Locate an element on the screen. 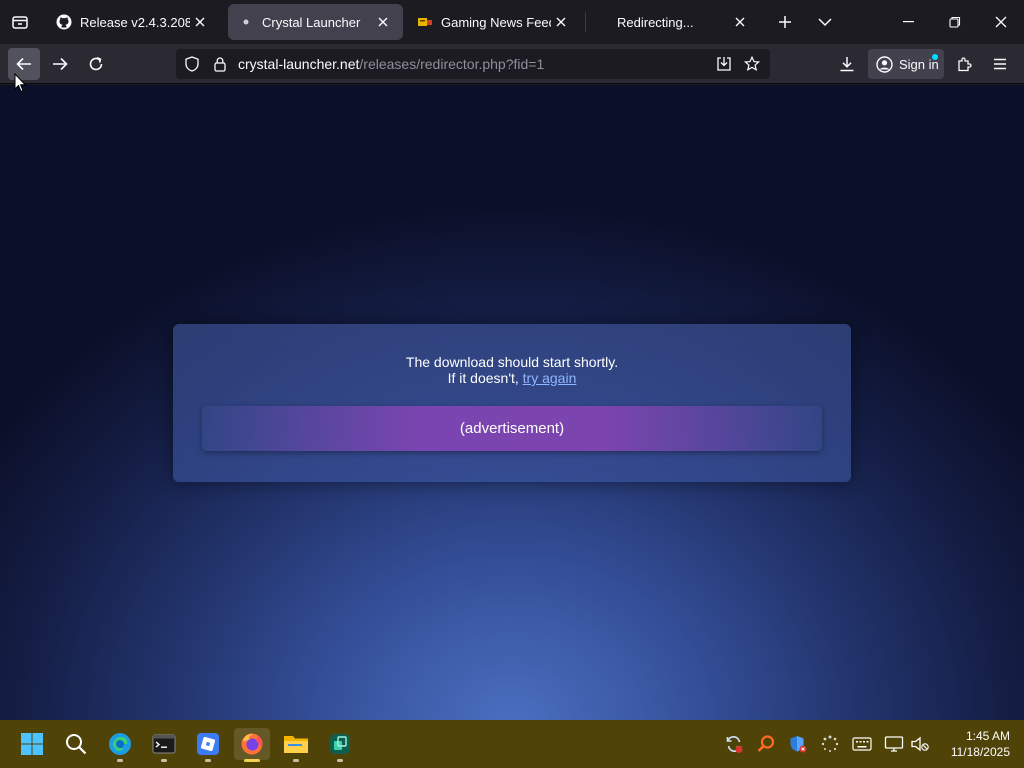 This screenshot has width=1024, height=768. tab-title: Gaming News Feed is located at coordinates (496, 22).